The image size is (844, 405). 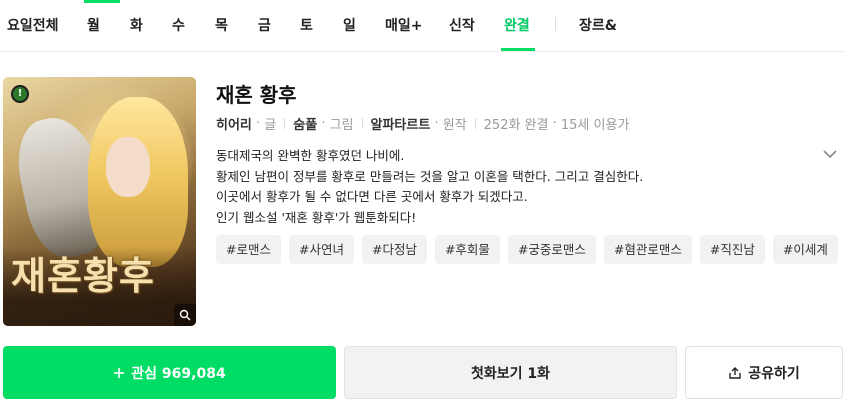 What do you see at coordinates (33, 25) in the screenshot?
I see `tab-all-days: 요일전체` at bounding box center [33, 25].